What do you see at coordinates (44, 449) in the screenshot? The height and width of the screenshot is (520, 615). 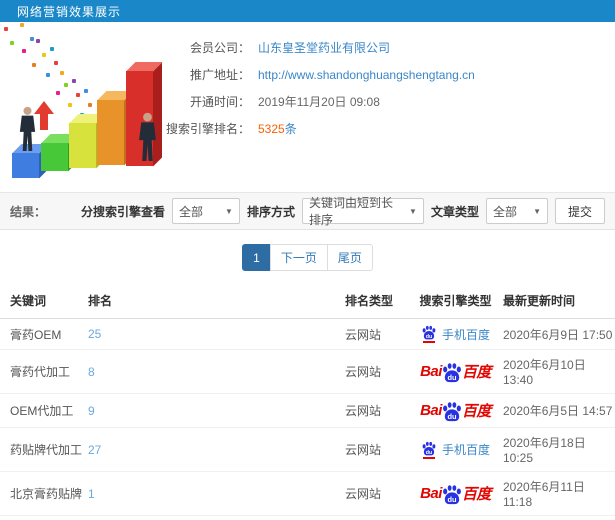 I see `keyword-cell: 药贴牌代加工` at bounding box center [44, 449].